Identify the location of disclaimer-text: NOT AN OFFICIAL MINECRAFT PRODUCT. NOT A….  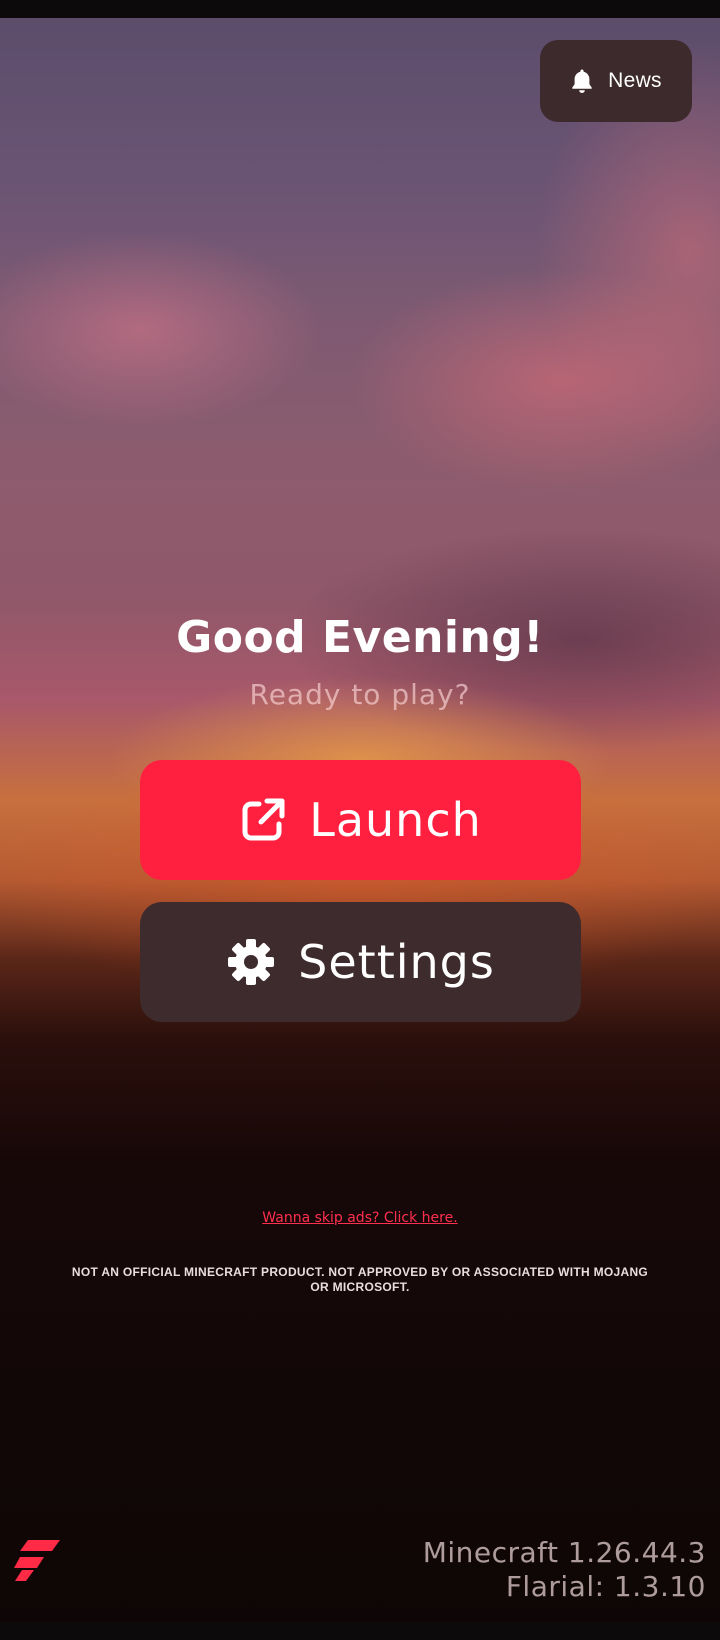
(360, 1279).